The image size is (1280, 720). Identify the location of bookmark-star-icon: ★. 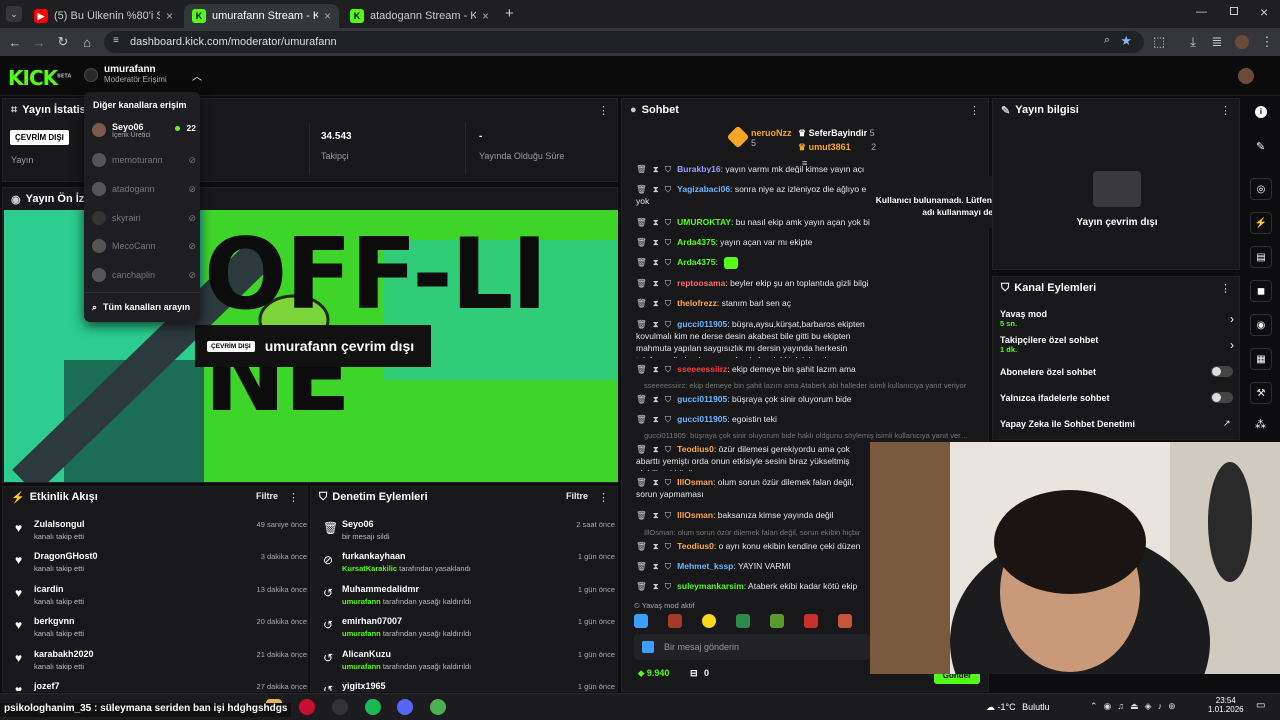
(1126, 41).